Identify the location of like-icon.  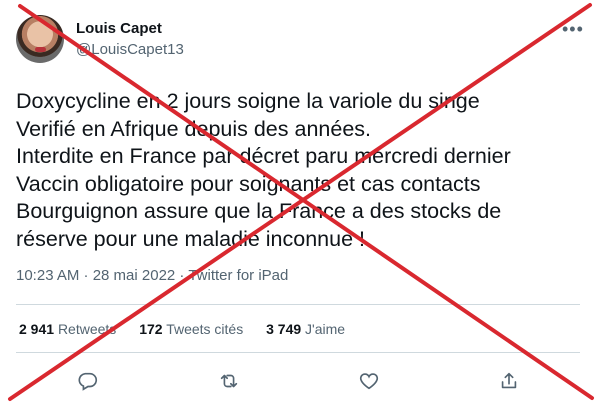
(369, 381).